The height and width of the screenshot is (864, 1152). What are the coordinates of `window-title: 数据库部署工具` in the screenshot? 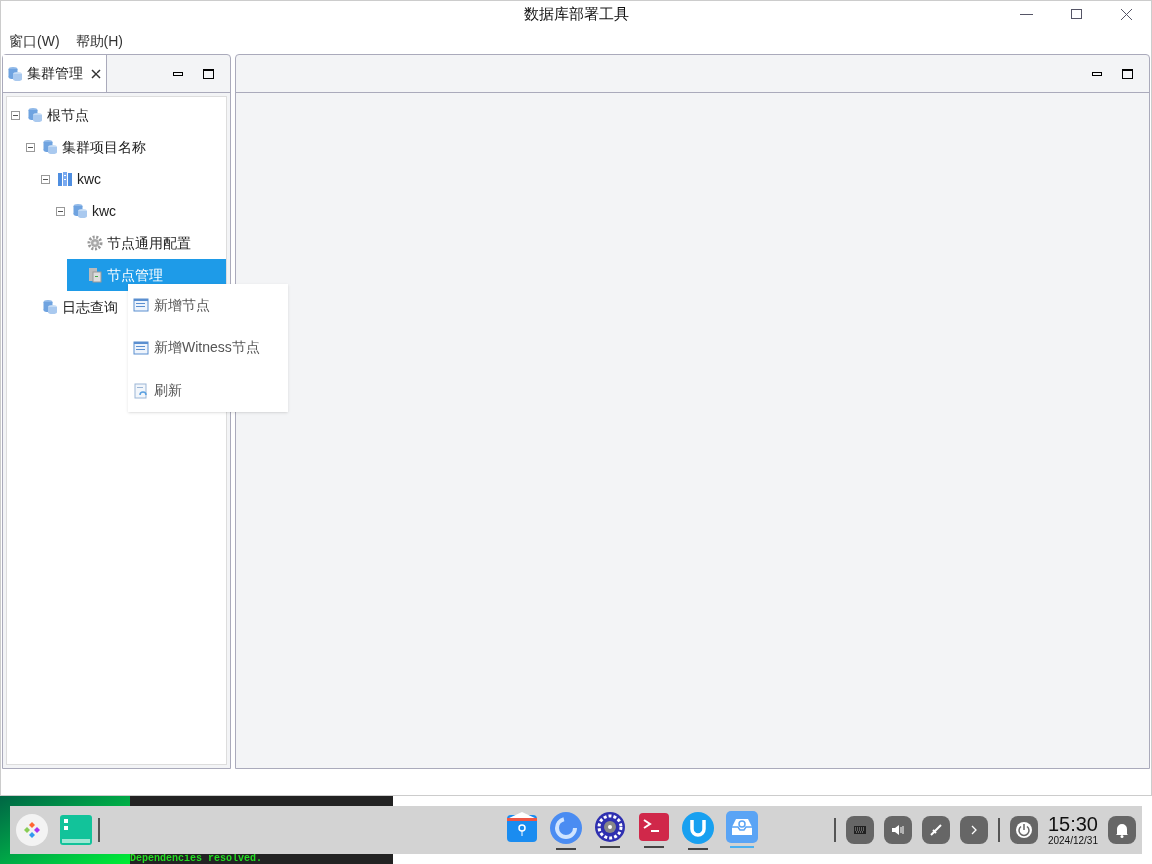 It's located at (576, 14).